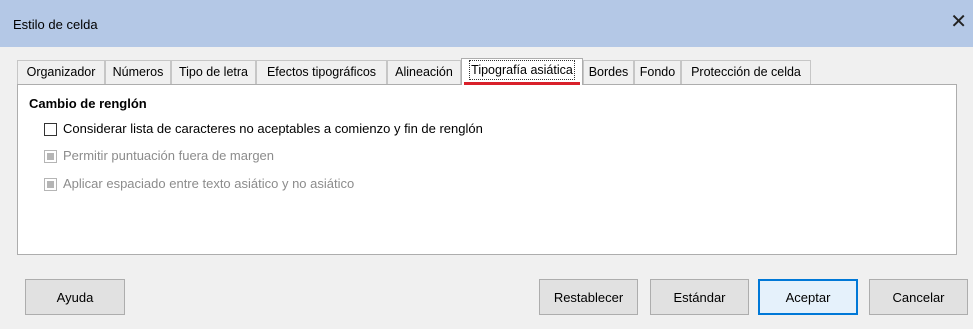 The width and height of the screenshot is (973, 329). What do you see at coordinates (50, 184) in the screenshot?
I see `checkbox-aplicar-espaciado` at bounding box center [50, 184].